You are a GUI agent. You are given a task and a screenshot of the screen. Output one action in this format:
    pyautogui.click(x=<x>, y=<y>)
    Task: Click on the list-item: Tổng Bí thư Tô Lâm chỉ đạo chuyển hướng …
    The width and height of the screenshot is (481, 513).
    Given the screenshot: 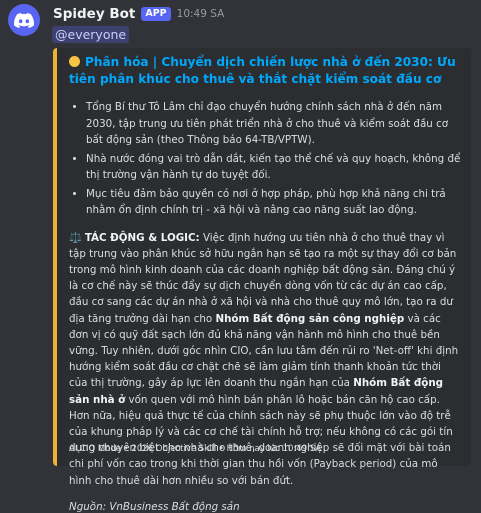 What is the action you would take?
    pyautogui.click(x=273, y=124)
    